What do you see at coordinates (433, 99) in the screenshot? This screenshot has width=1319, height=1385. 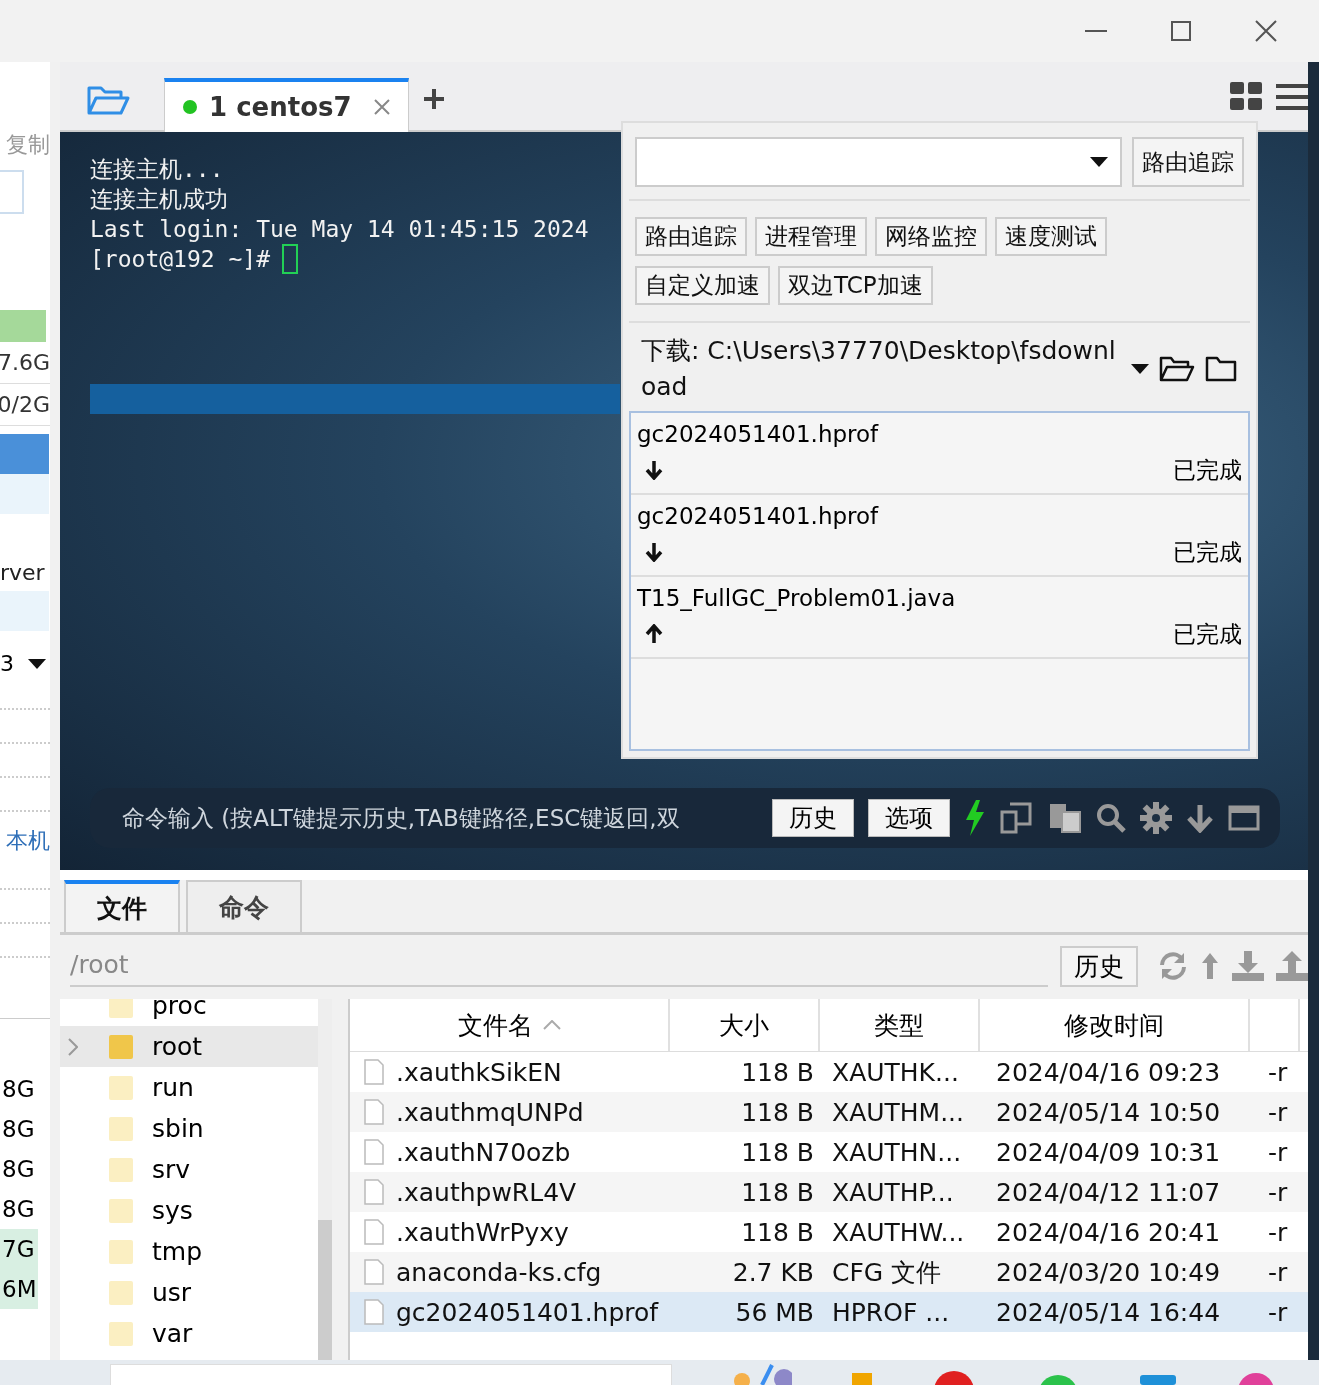 I see `add-icon` at bounding box center [433, 99].